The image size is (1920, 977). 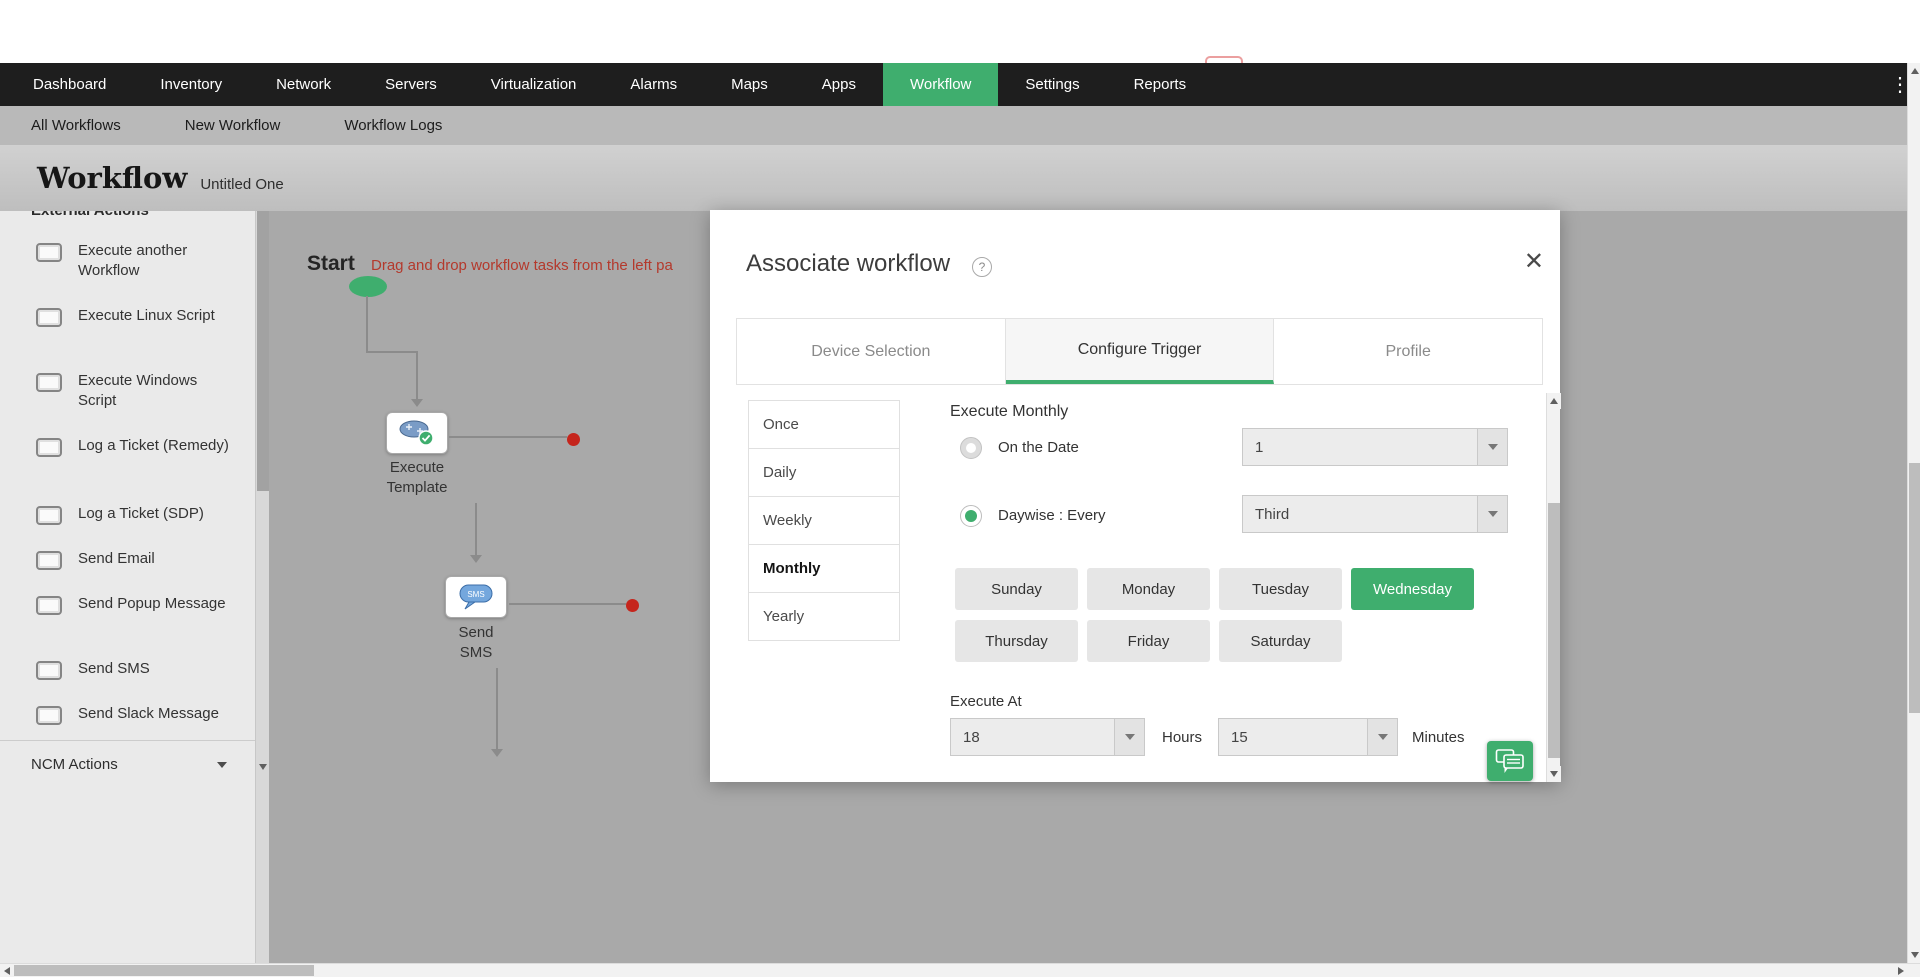 I want to click on radio-on-the-date-label: On the Date, so click(x=1038, y=447).